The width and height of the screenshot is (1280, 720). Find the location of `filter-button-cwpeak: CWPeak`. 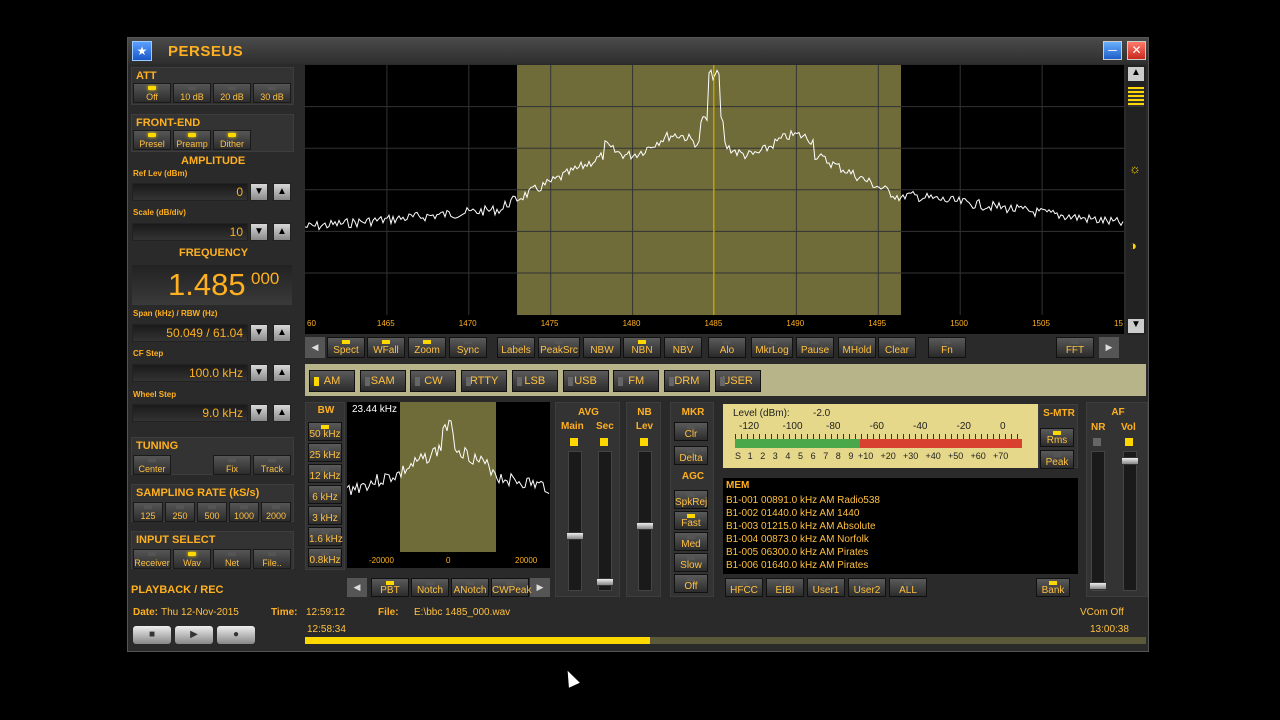

filter-button-cwpeak: CWPeak is located at coordinates (511, 587).